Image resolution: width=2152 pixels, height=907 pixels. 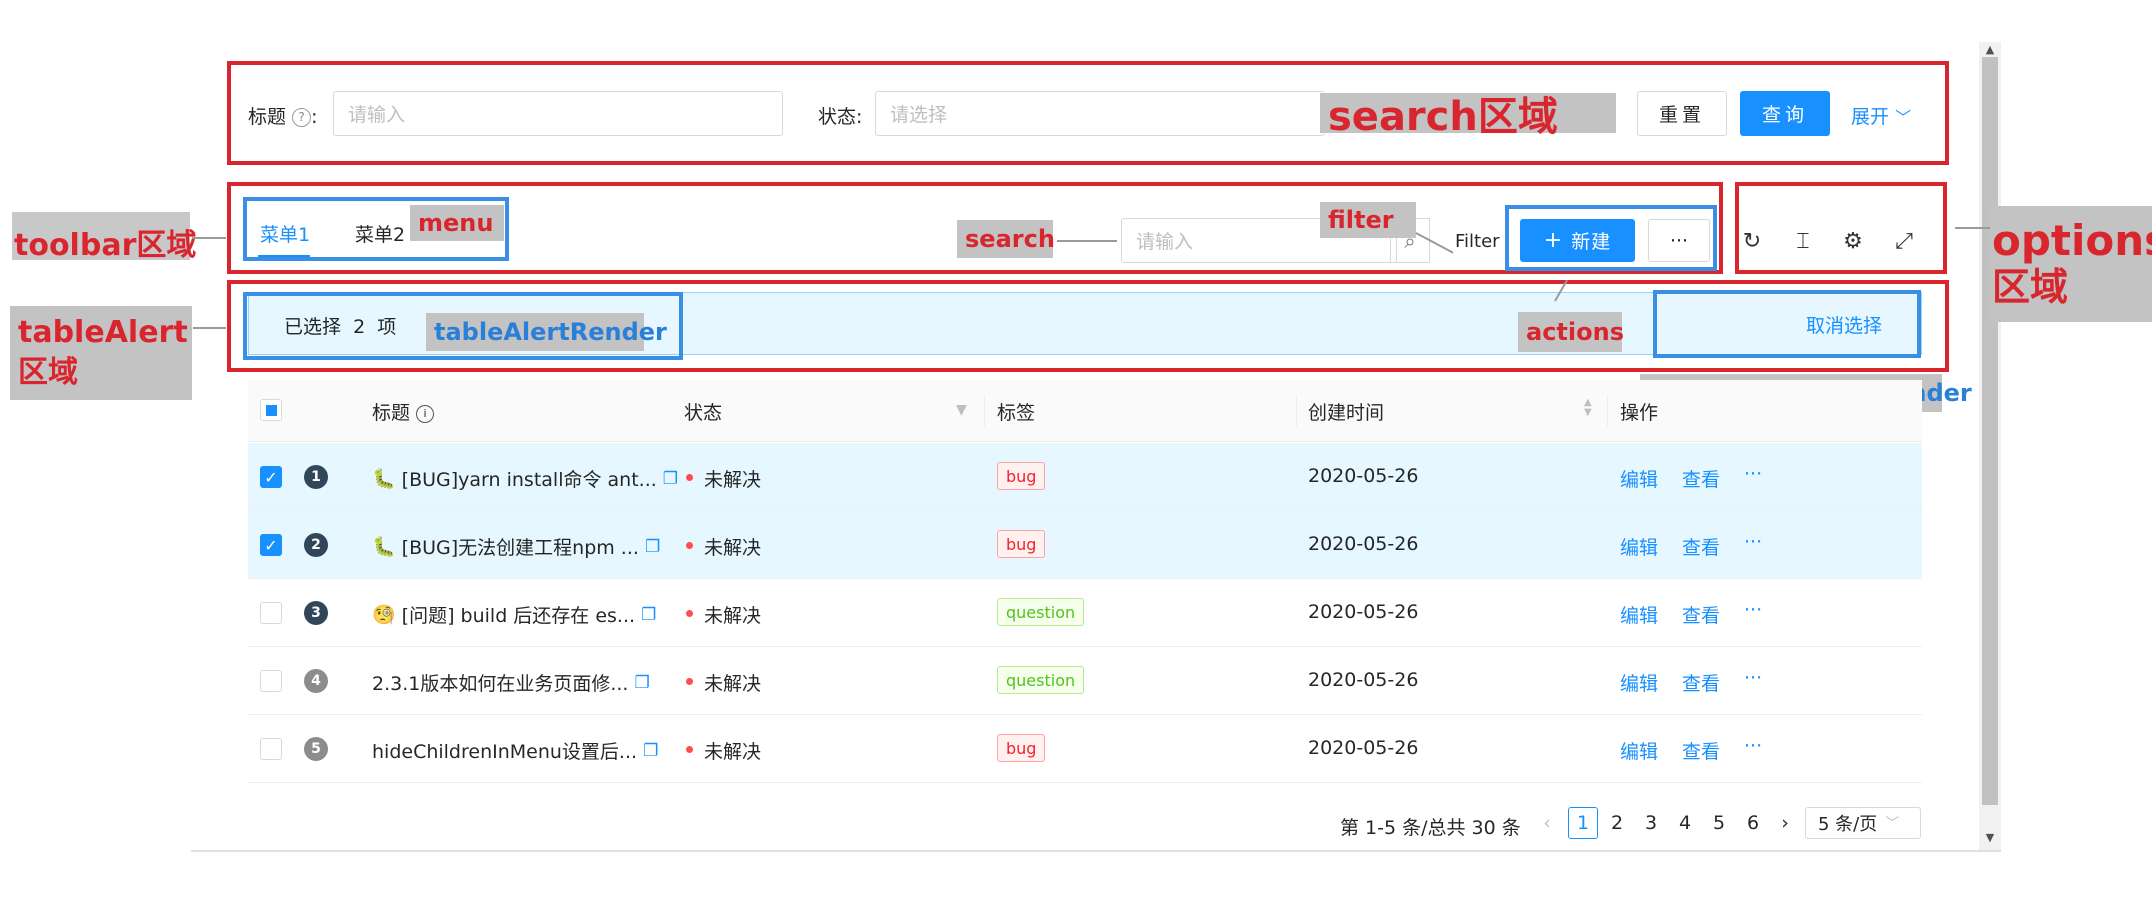 I want to click on issue-emoji-icon: 🧐, so click(x=384, y=615).